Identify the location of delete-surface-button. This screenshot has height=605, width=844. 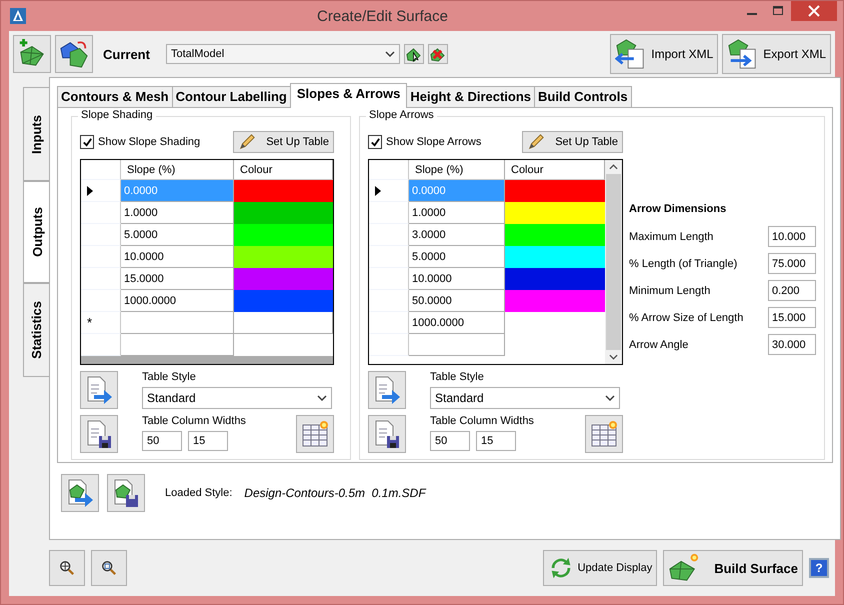
(438, 54).